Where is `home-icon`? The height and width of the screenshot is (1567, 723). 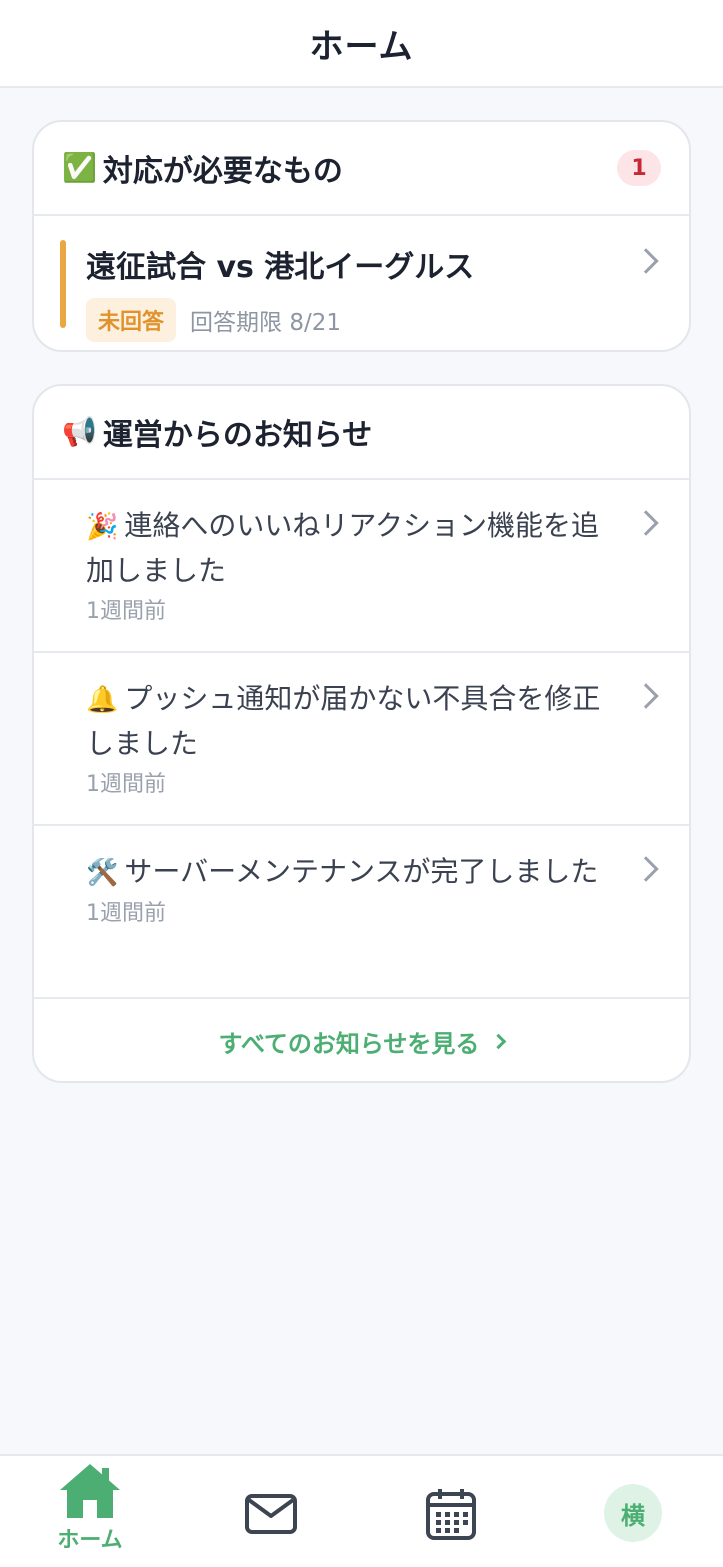
home-icon is located at coordinates (90, 1491).